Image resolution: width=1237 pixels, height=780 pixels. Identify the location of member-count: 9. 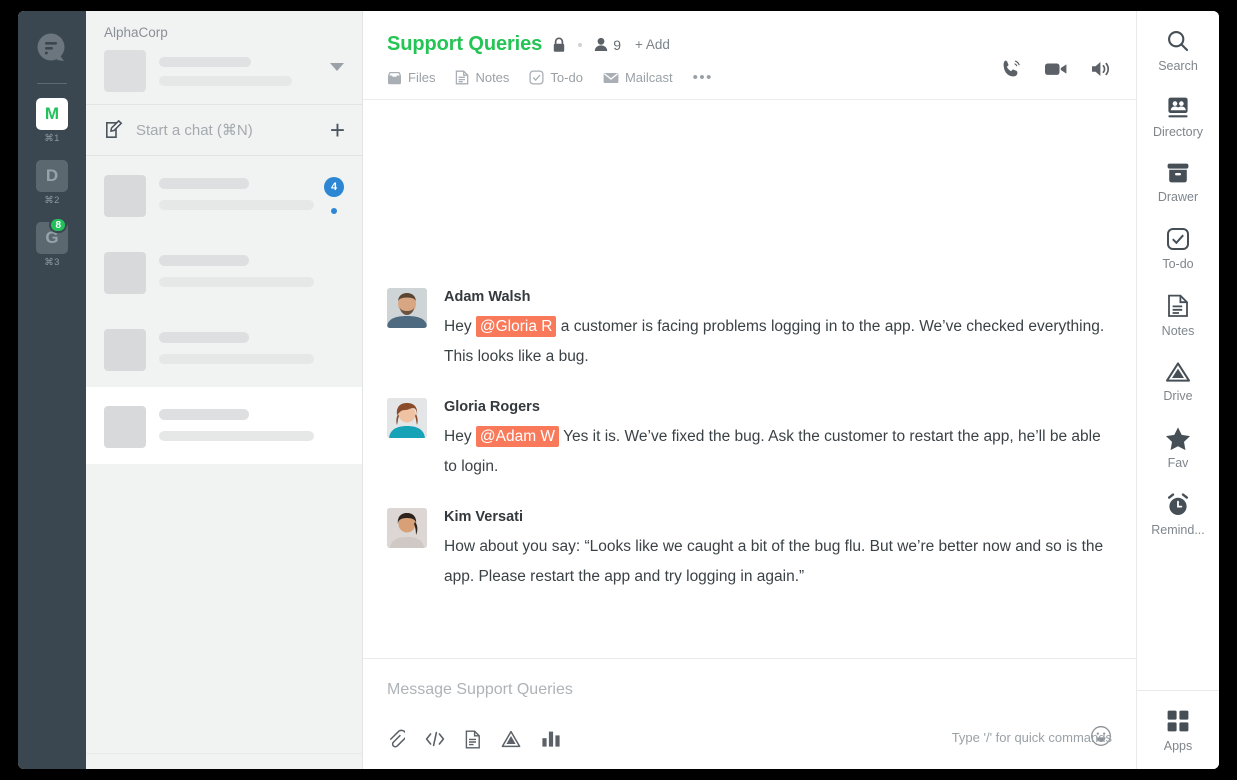
(617, 44).